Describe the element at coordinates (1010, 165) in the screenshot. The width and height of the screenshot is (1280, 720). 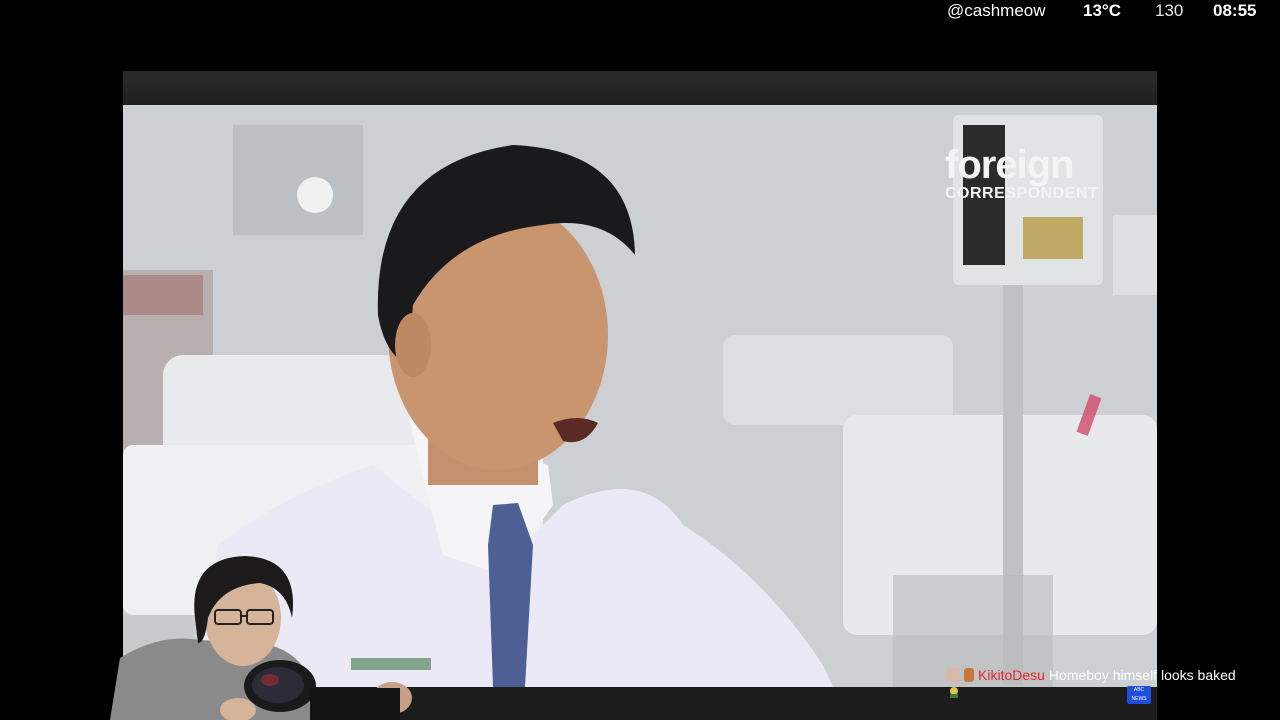
I see `watermark-title: foreign` at that location.